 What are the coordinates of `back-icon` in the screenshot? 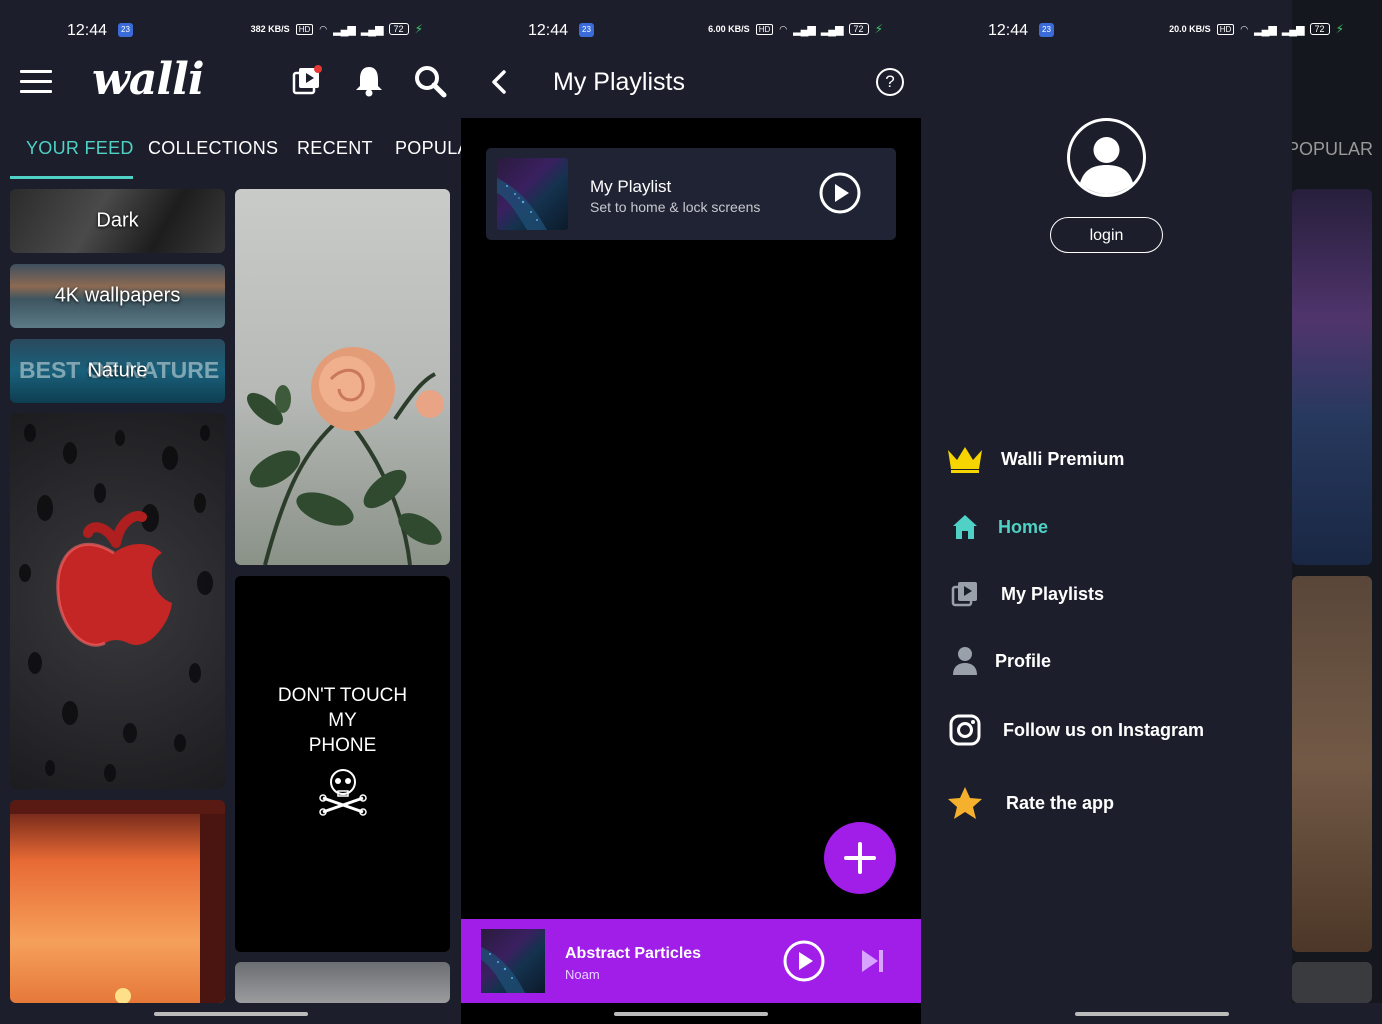 It's located at (499, 82).